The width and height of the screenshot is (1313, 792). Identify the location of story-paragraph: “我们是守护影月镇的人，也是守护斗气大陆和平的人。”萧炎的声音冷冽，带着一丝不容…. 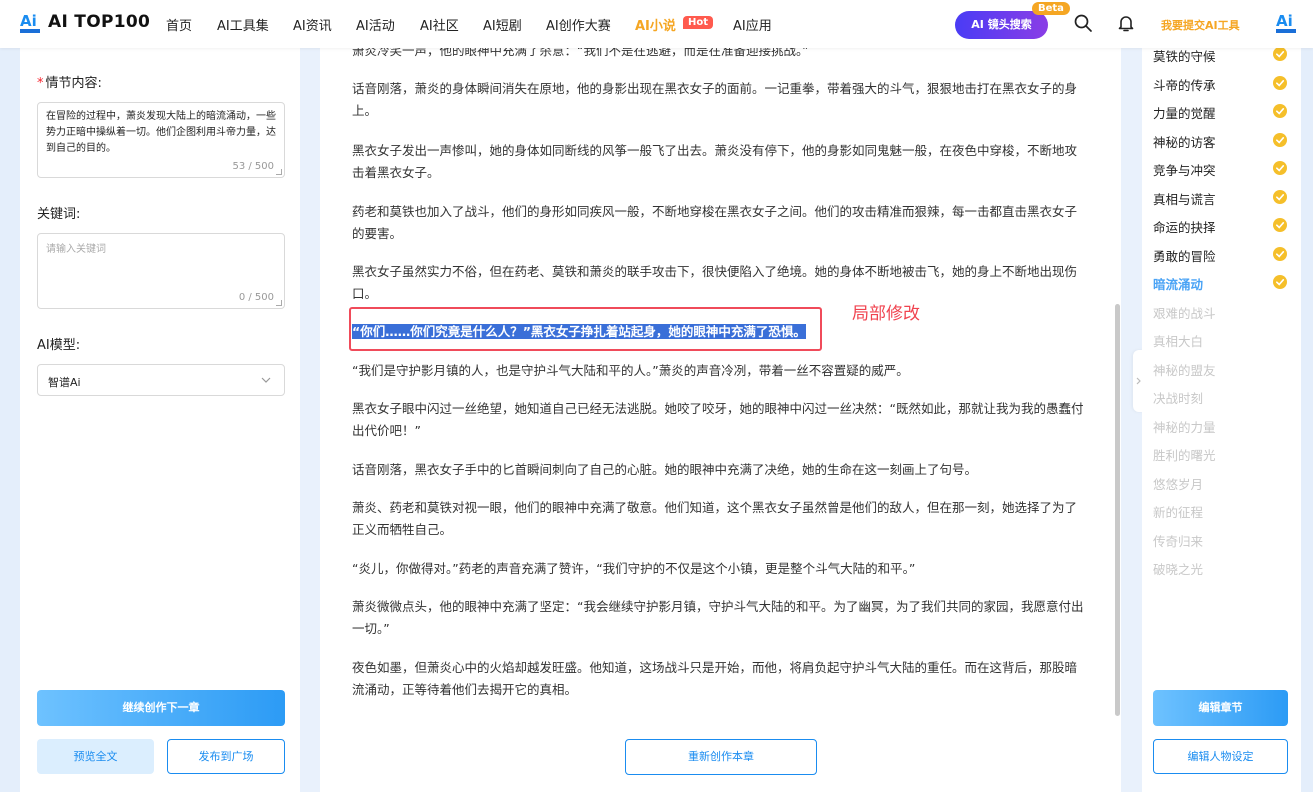
(720, 371).